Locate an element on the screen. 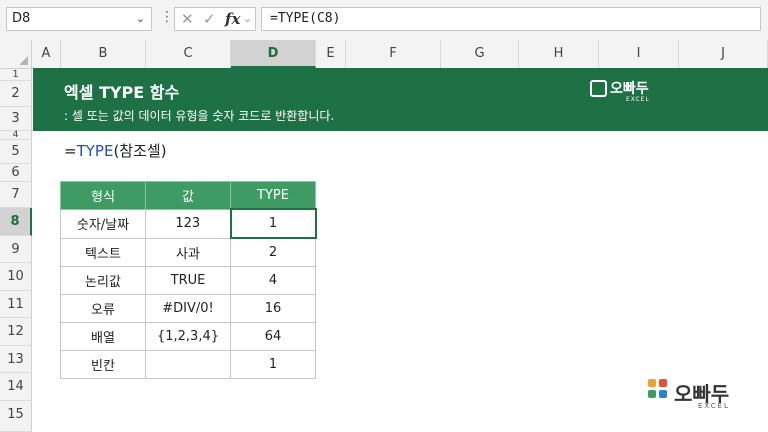 This screenshot has width=768, height=432. column-headers: A B C D E F G H I J is located at coordinates (384, 54).